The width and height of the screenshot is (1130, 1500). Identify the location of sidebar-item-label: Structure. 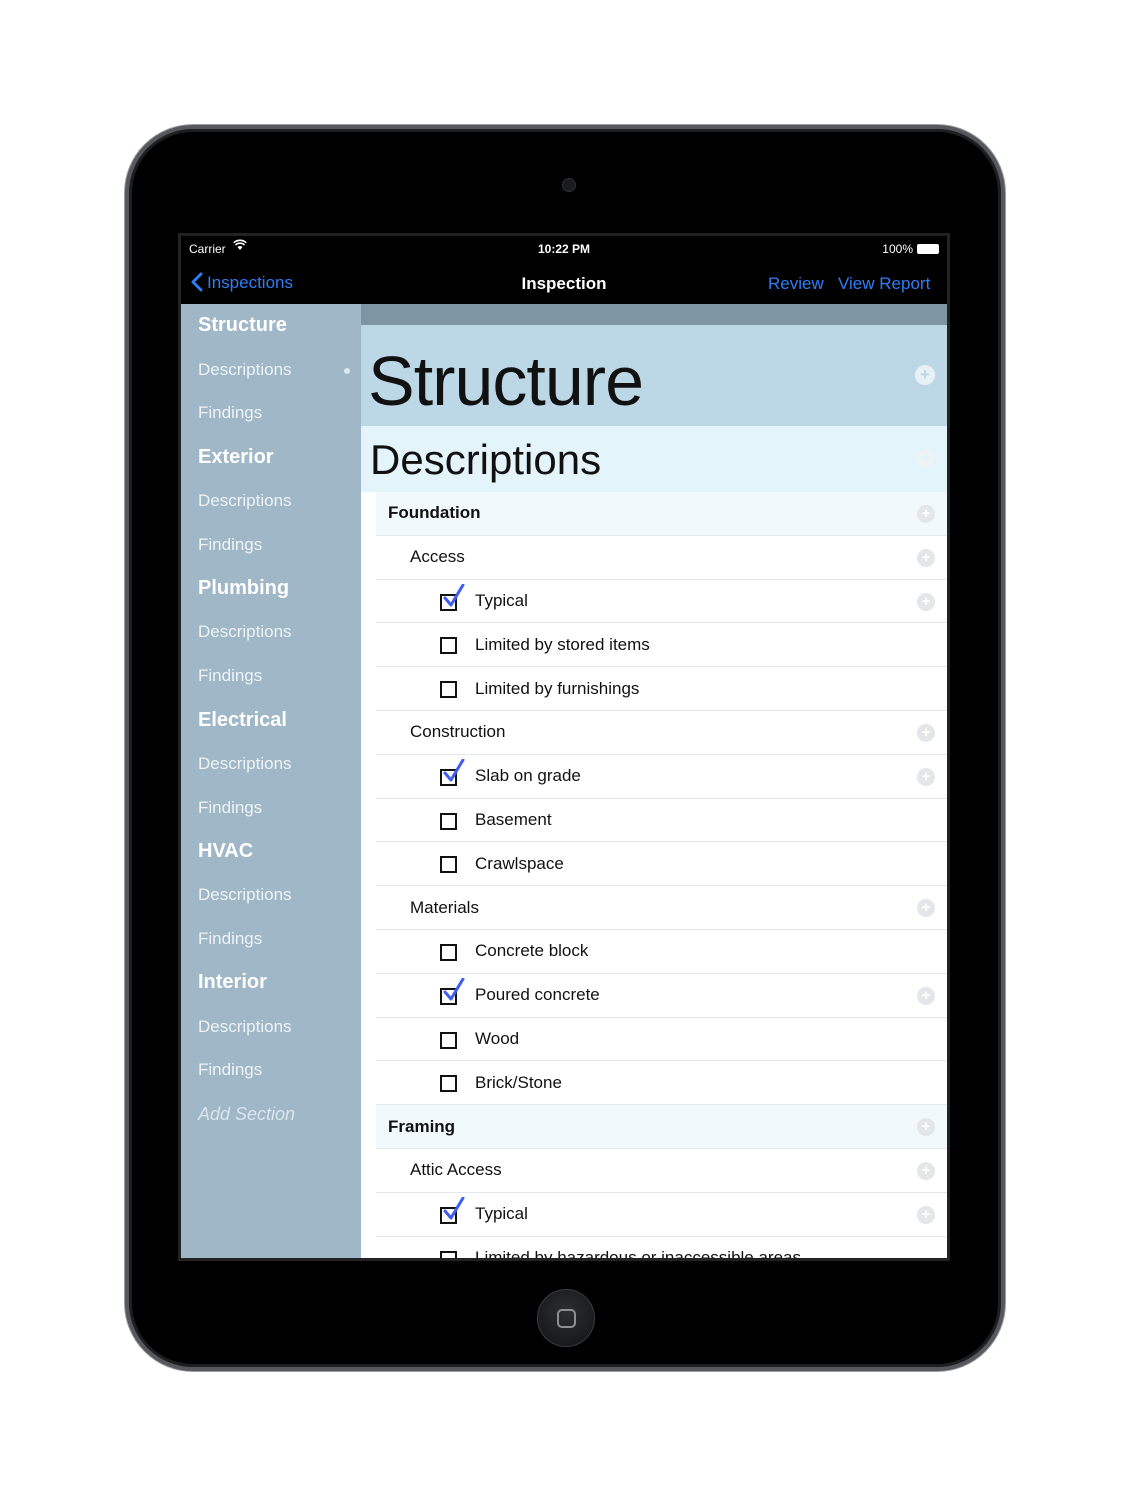
(242, 325).